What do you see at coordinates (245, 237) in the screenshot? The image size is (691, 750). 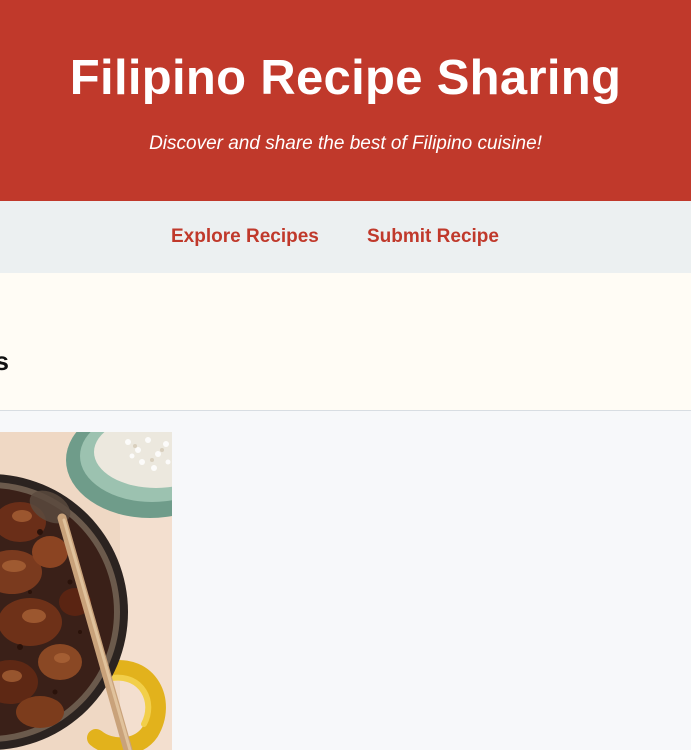 I see `nav-explore-recipes: Explore Recipes` at bounding box center [245, 237].